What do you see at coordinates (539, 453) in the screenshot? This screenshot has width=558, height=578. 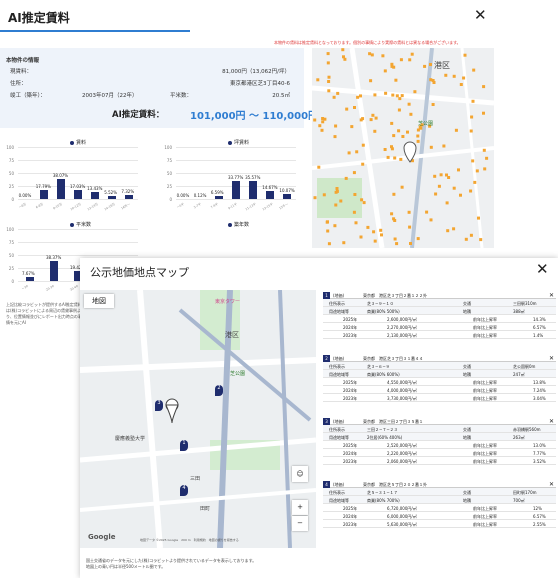 I see `table-cell: 7.77%` at bounding box center [539, 453].